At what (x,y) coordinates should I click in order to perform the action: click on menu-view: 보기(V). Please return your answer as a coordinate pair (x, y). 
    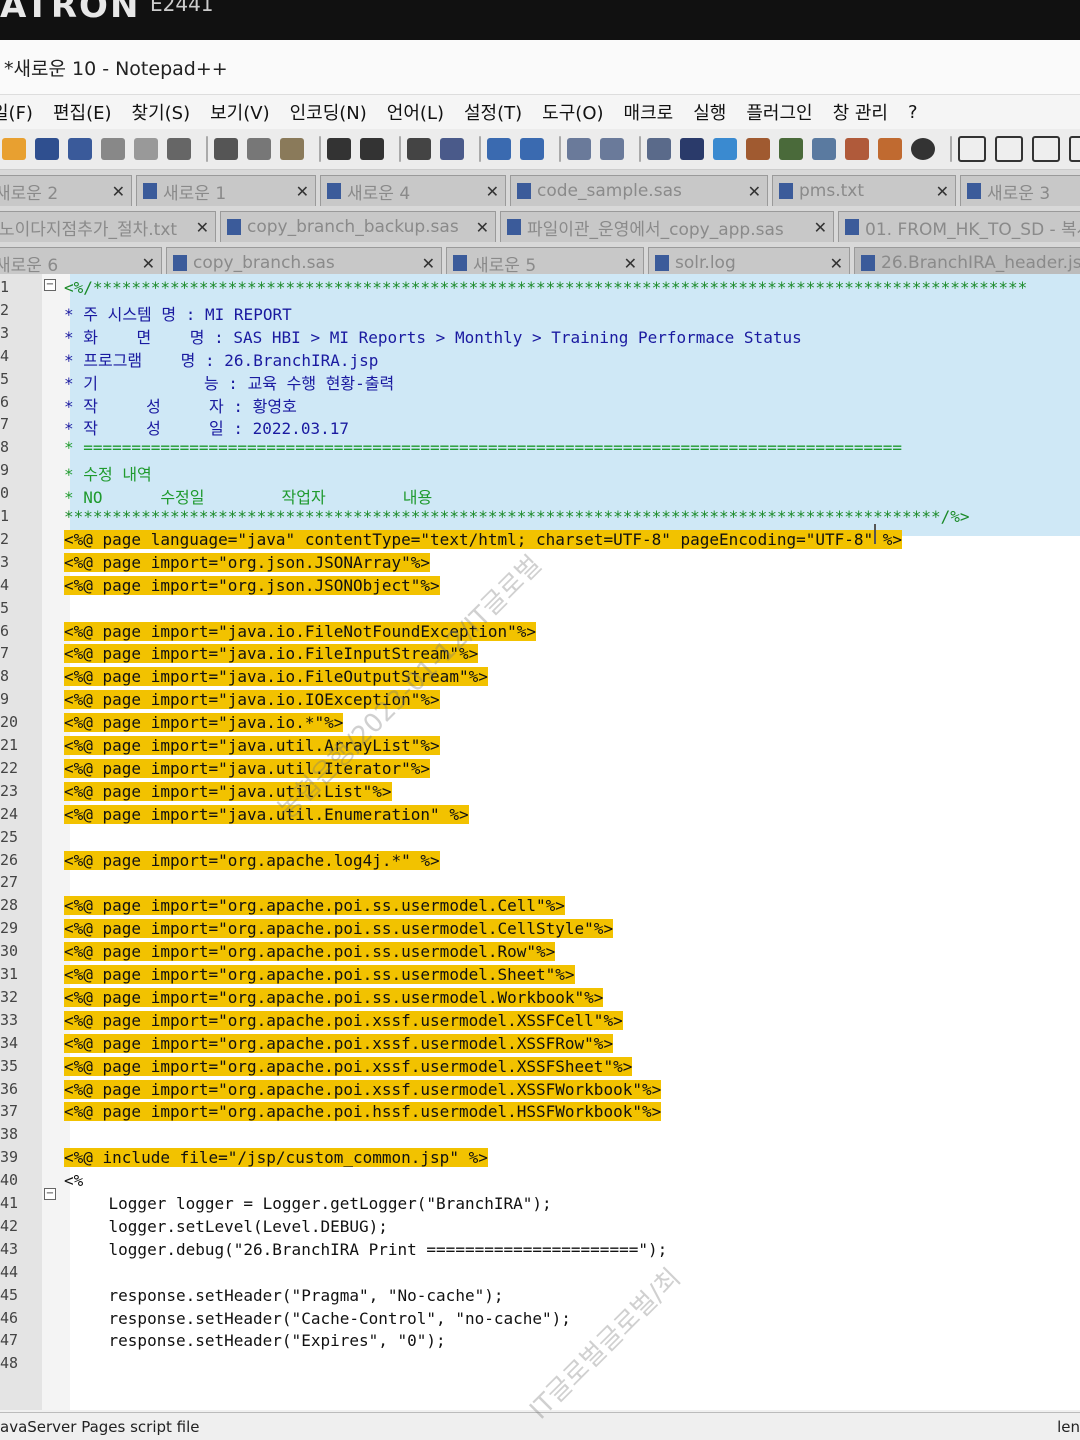
    Looking at the image, I should click on (239, 112).